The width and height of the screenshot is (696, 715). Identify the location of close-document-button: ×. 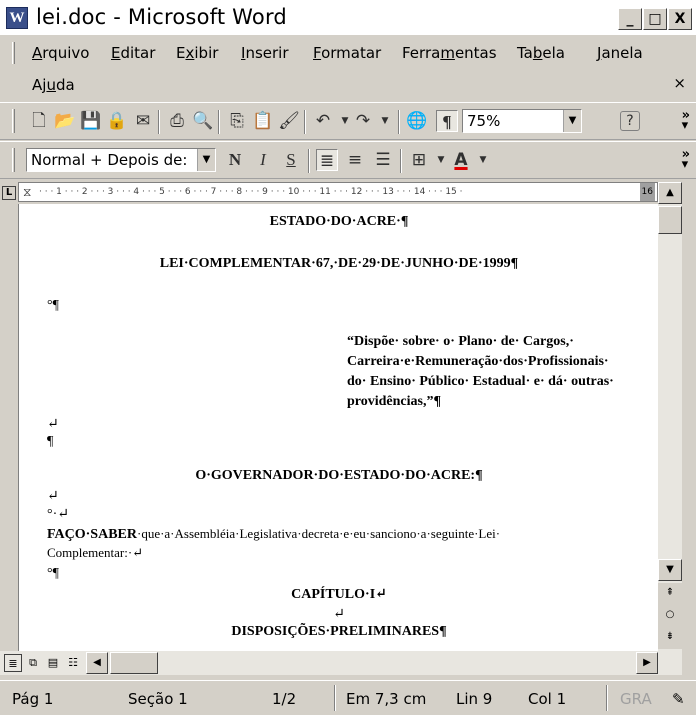
(679, 83).